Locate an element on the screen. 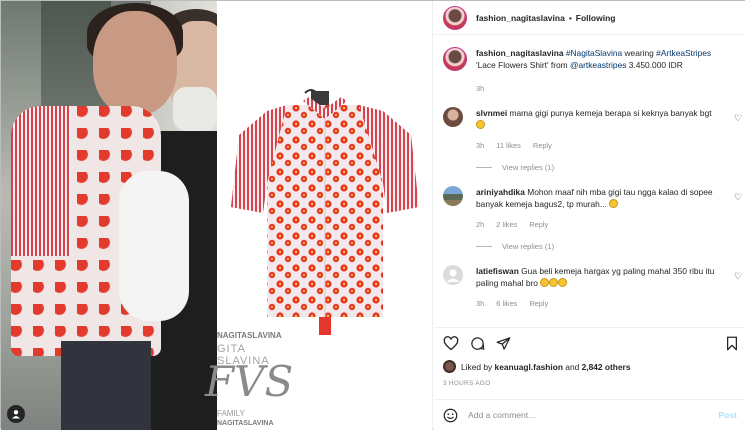 Image resolution: width=745 pixels, height=430 pixels. share-icon is located at coordinates (503, 343).